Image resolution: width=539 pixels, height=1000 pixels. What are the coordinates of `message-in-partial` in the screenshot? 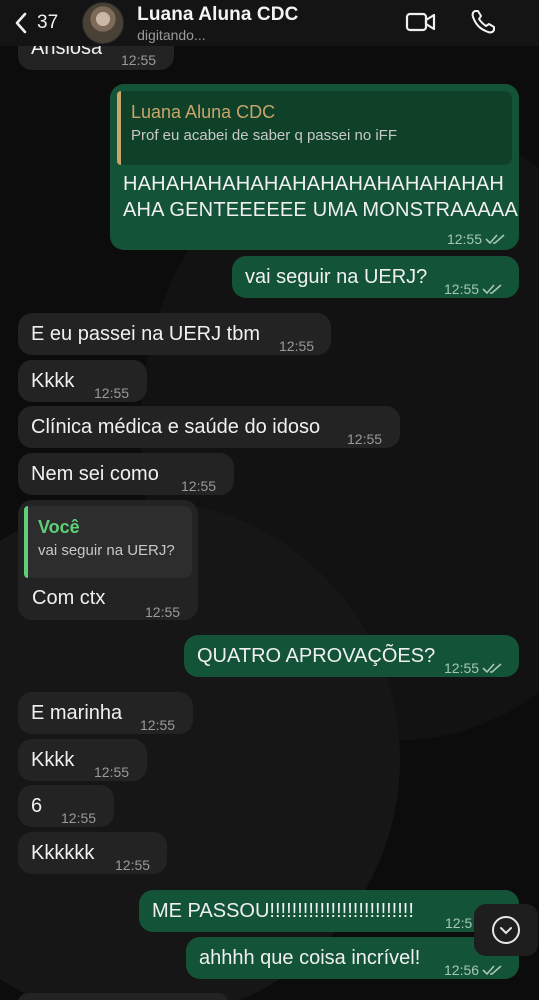 It's located at (123, 996).